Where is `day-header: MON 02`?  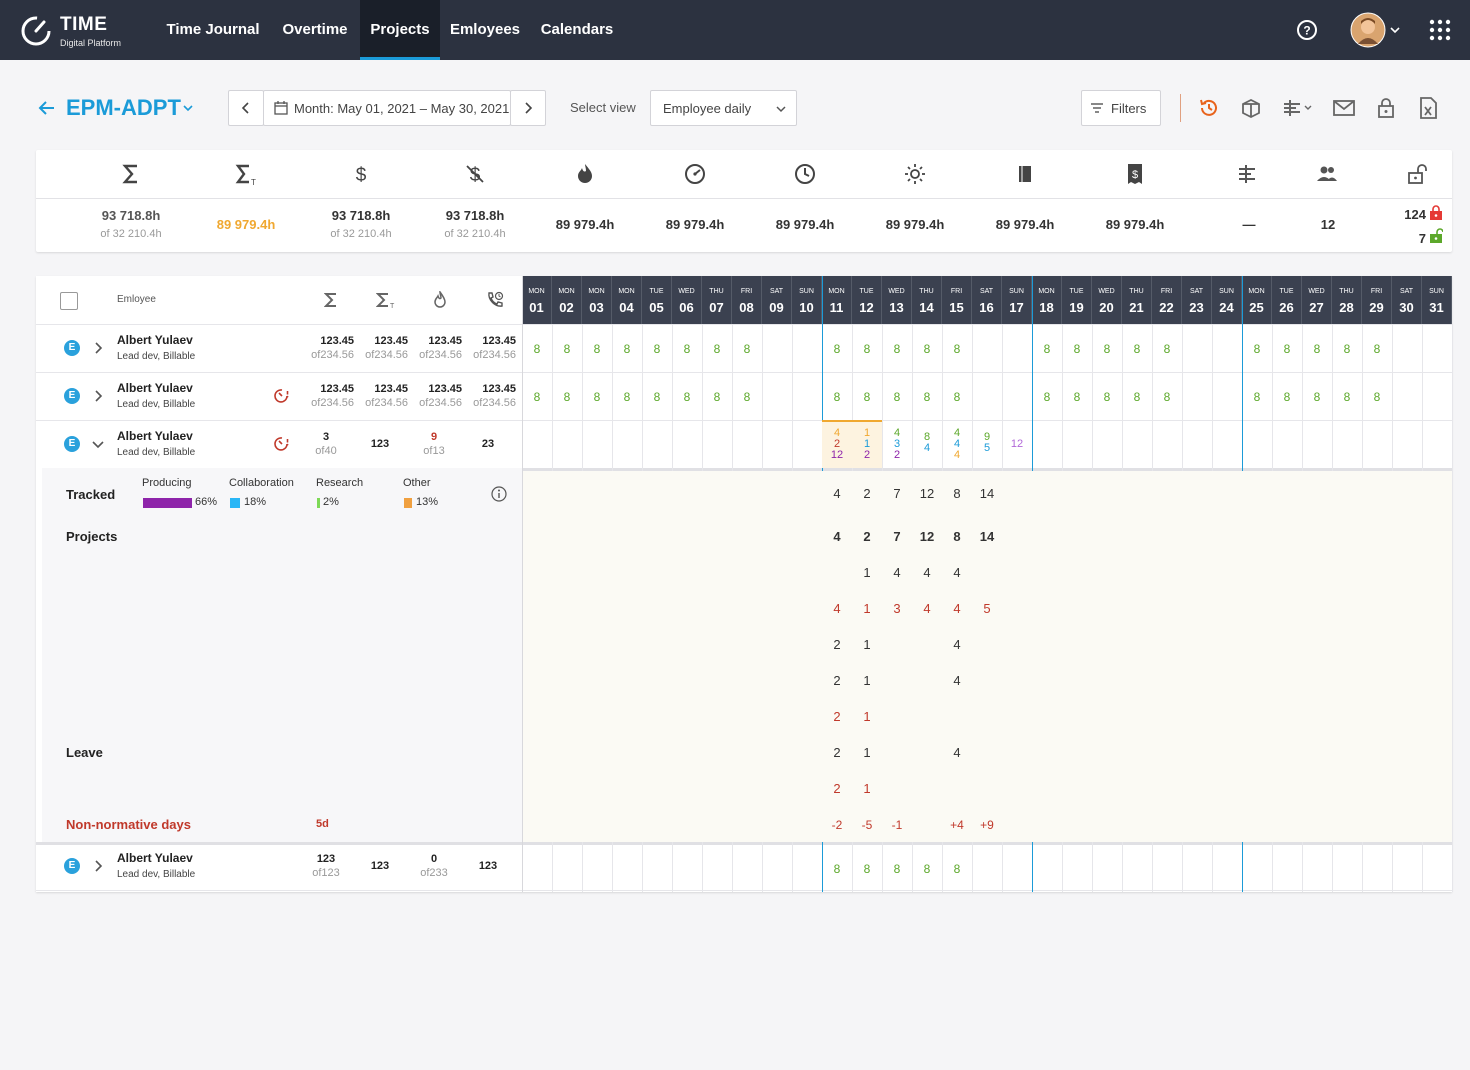 day-header: MON 02 is located at coordinates (567, 300).